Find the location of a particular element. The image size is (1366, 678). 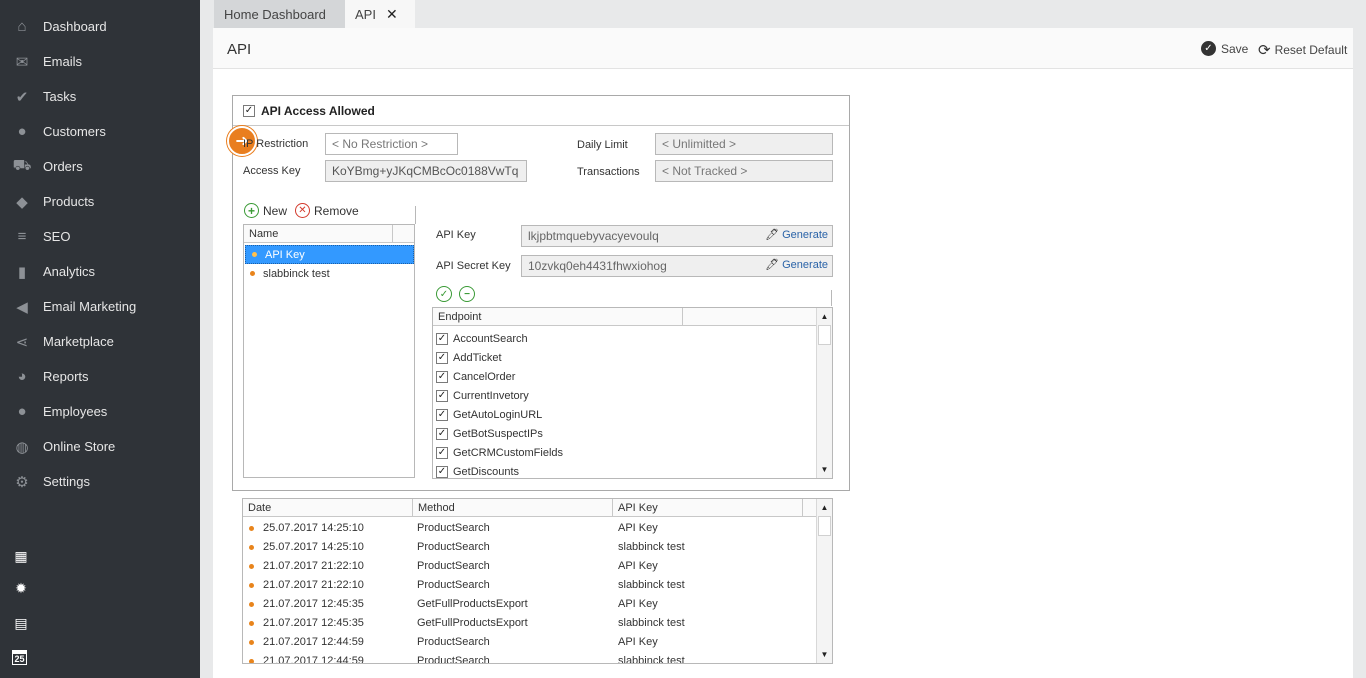

calculator-icon: ▤ is located at coordinates (21, 623).